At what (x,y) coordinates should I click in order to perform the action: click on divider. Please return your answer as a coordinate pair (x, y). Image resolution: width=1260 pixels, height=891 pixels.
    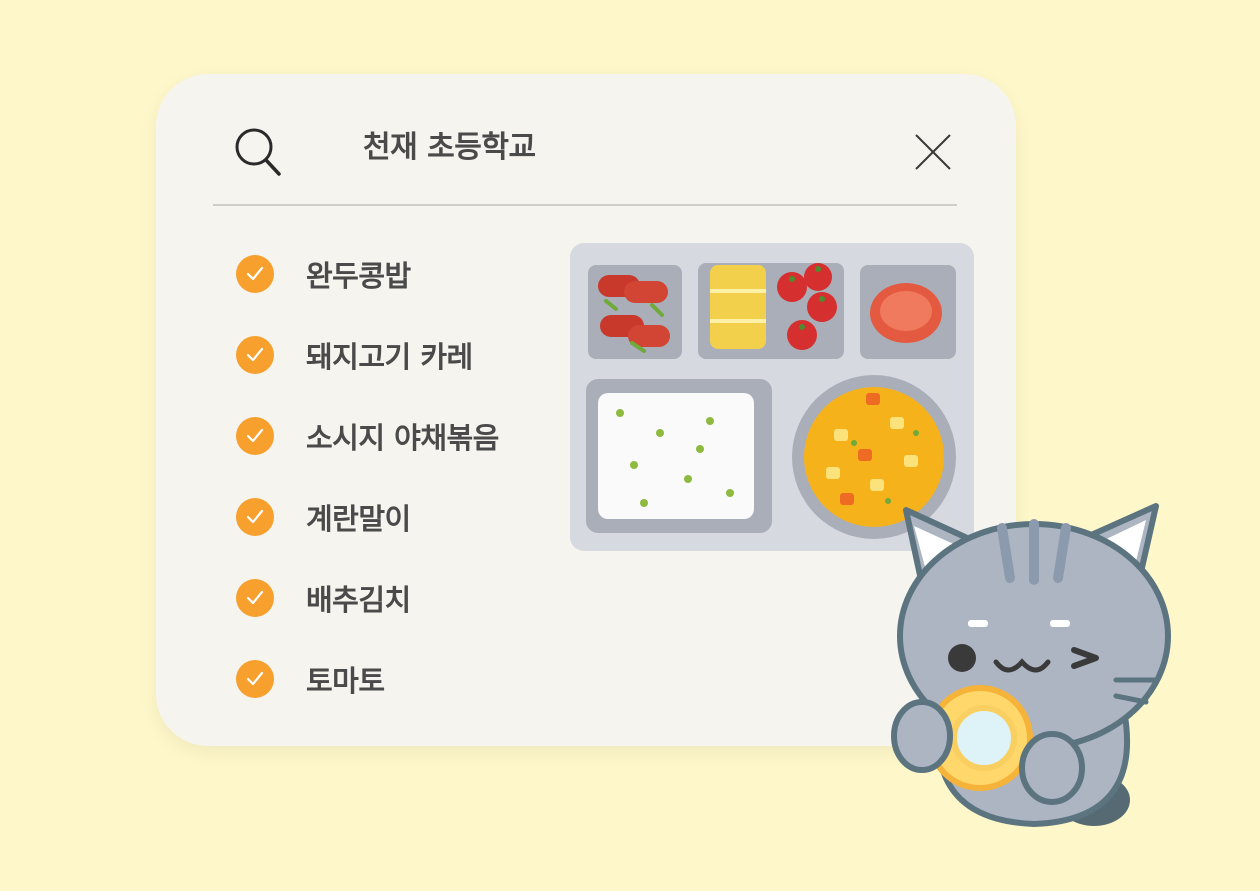
    Looking at the image, I should click on (585, 205).